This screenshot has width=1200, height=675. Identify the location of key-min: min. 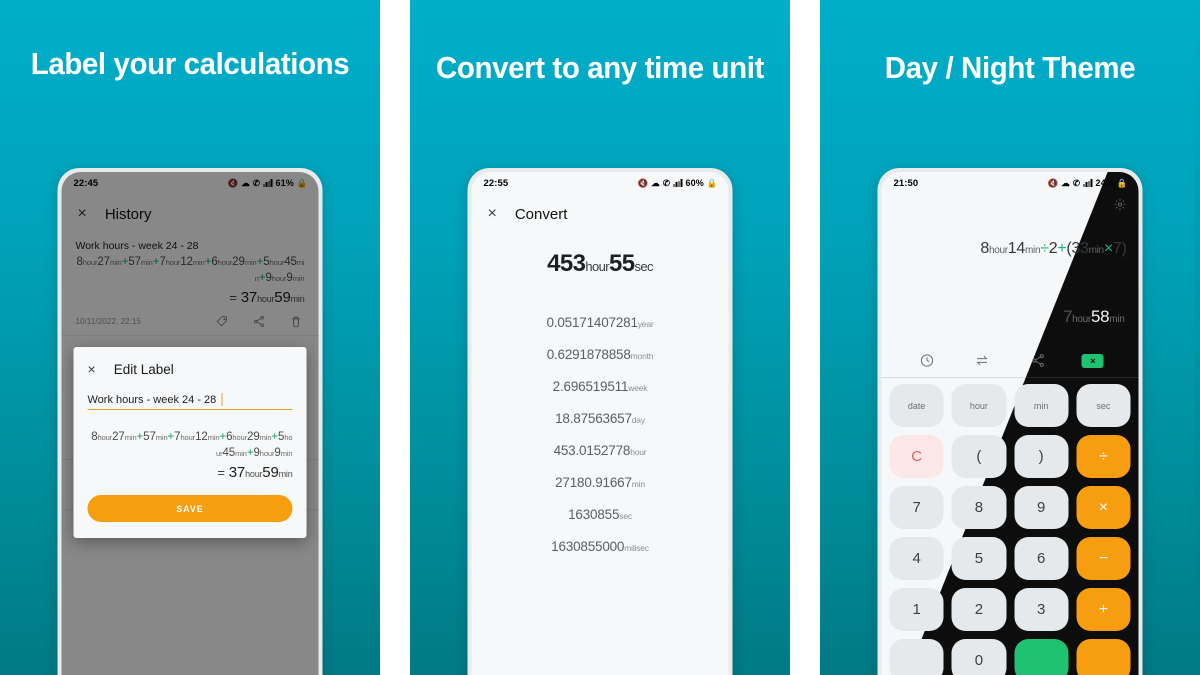
(1041, 405).